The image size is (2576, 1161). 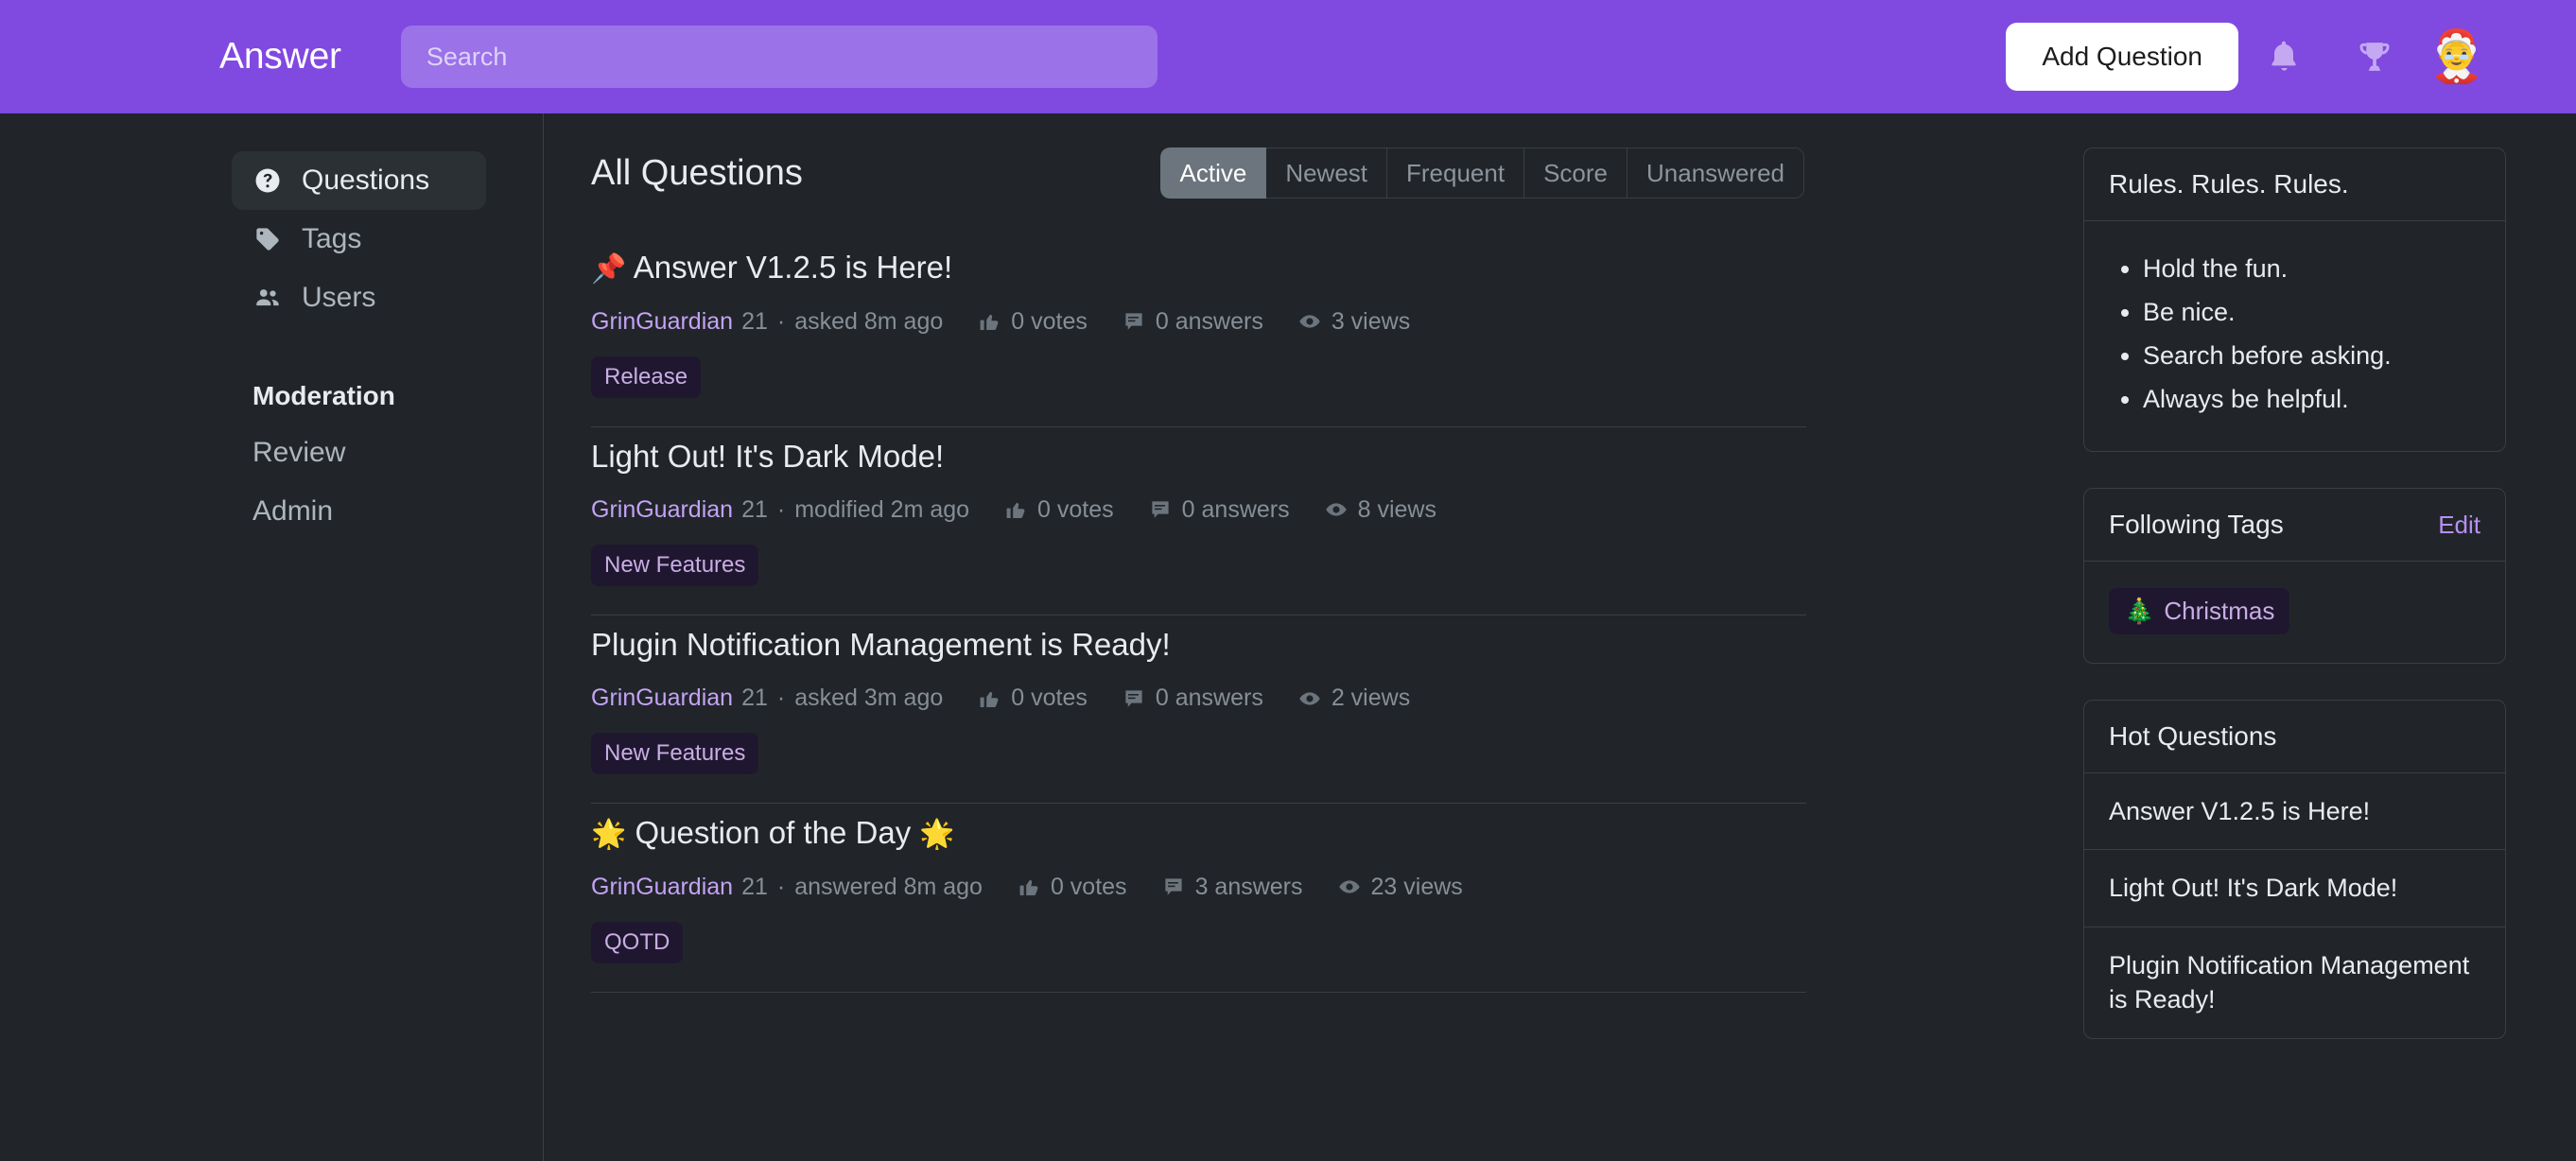 What do you see at coordinates (768, 456) in the screenshot?
I see `question-title-text: Light Out! It's Dark Mode!` at bounding box center [768, 456].